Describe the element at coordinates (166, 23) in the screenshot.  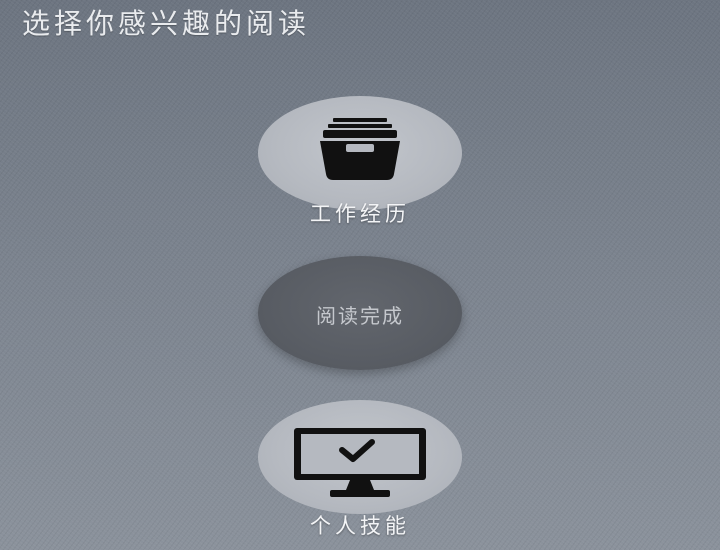
I see `page-title: 选择你感兴趣的阅读` at that location.